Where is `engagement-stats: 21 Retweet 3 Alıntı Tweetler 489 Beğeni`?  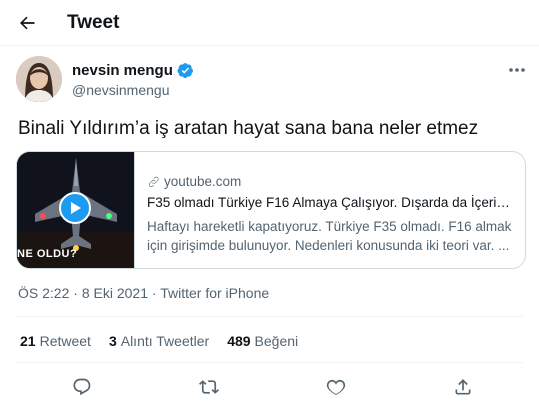 engagement-stats: 21 Retweet 3 Alıntı Tweetler 489 Beğeni is located at coordinates (159, 341).